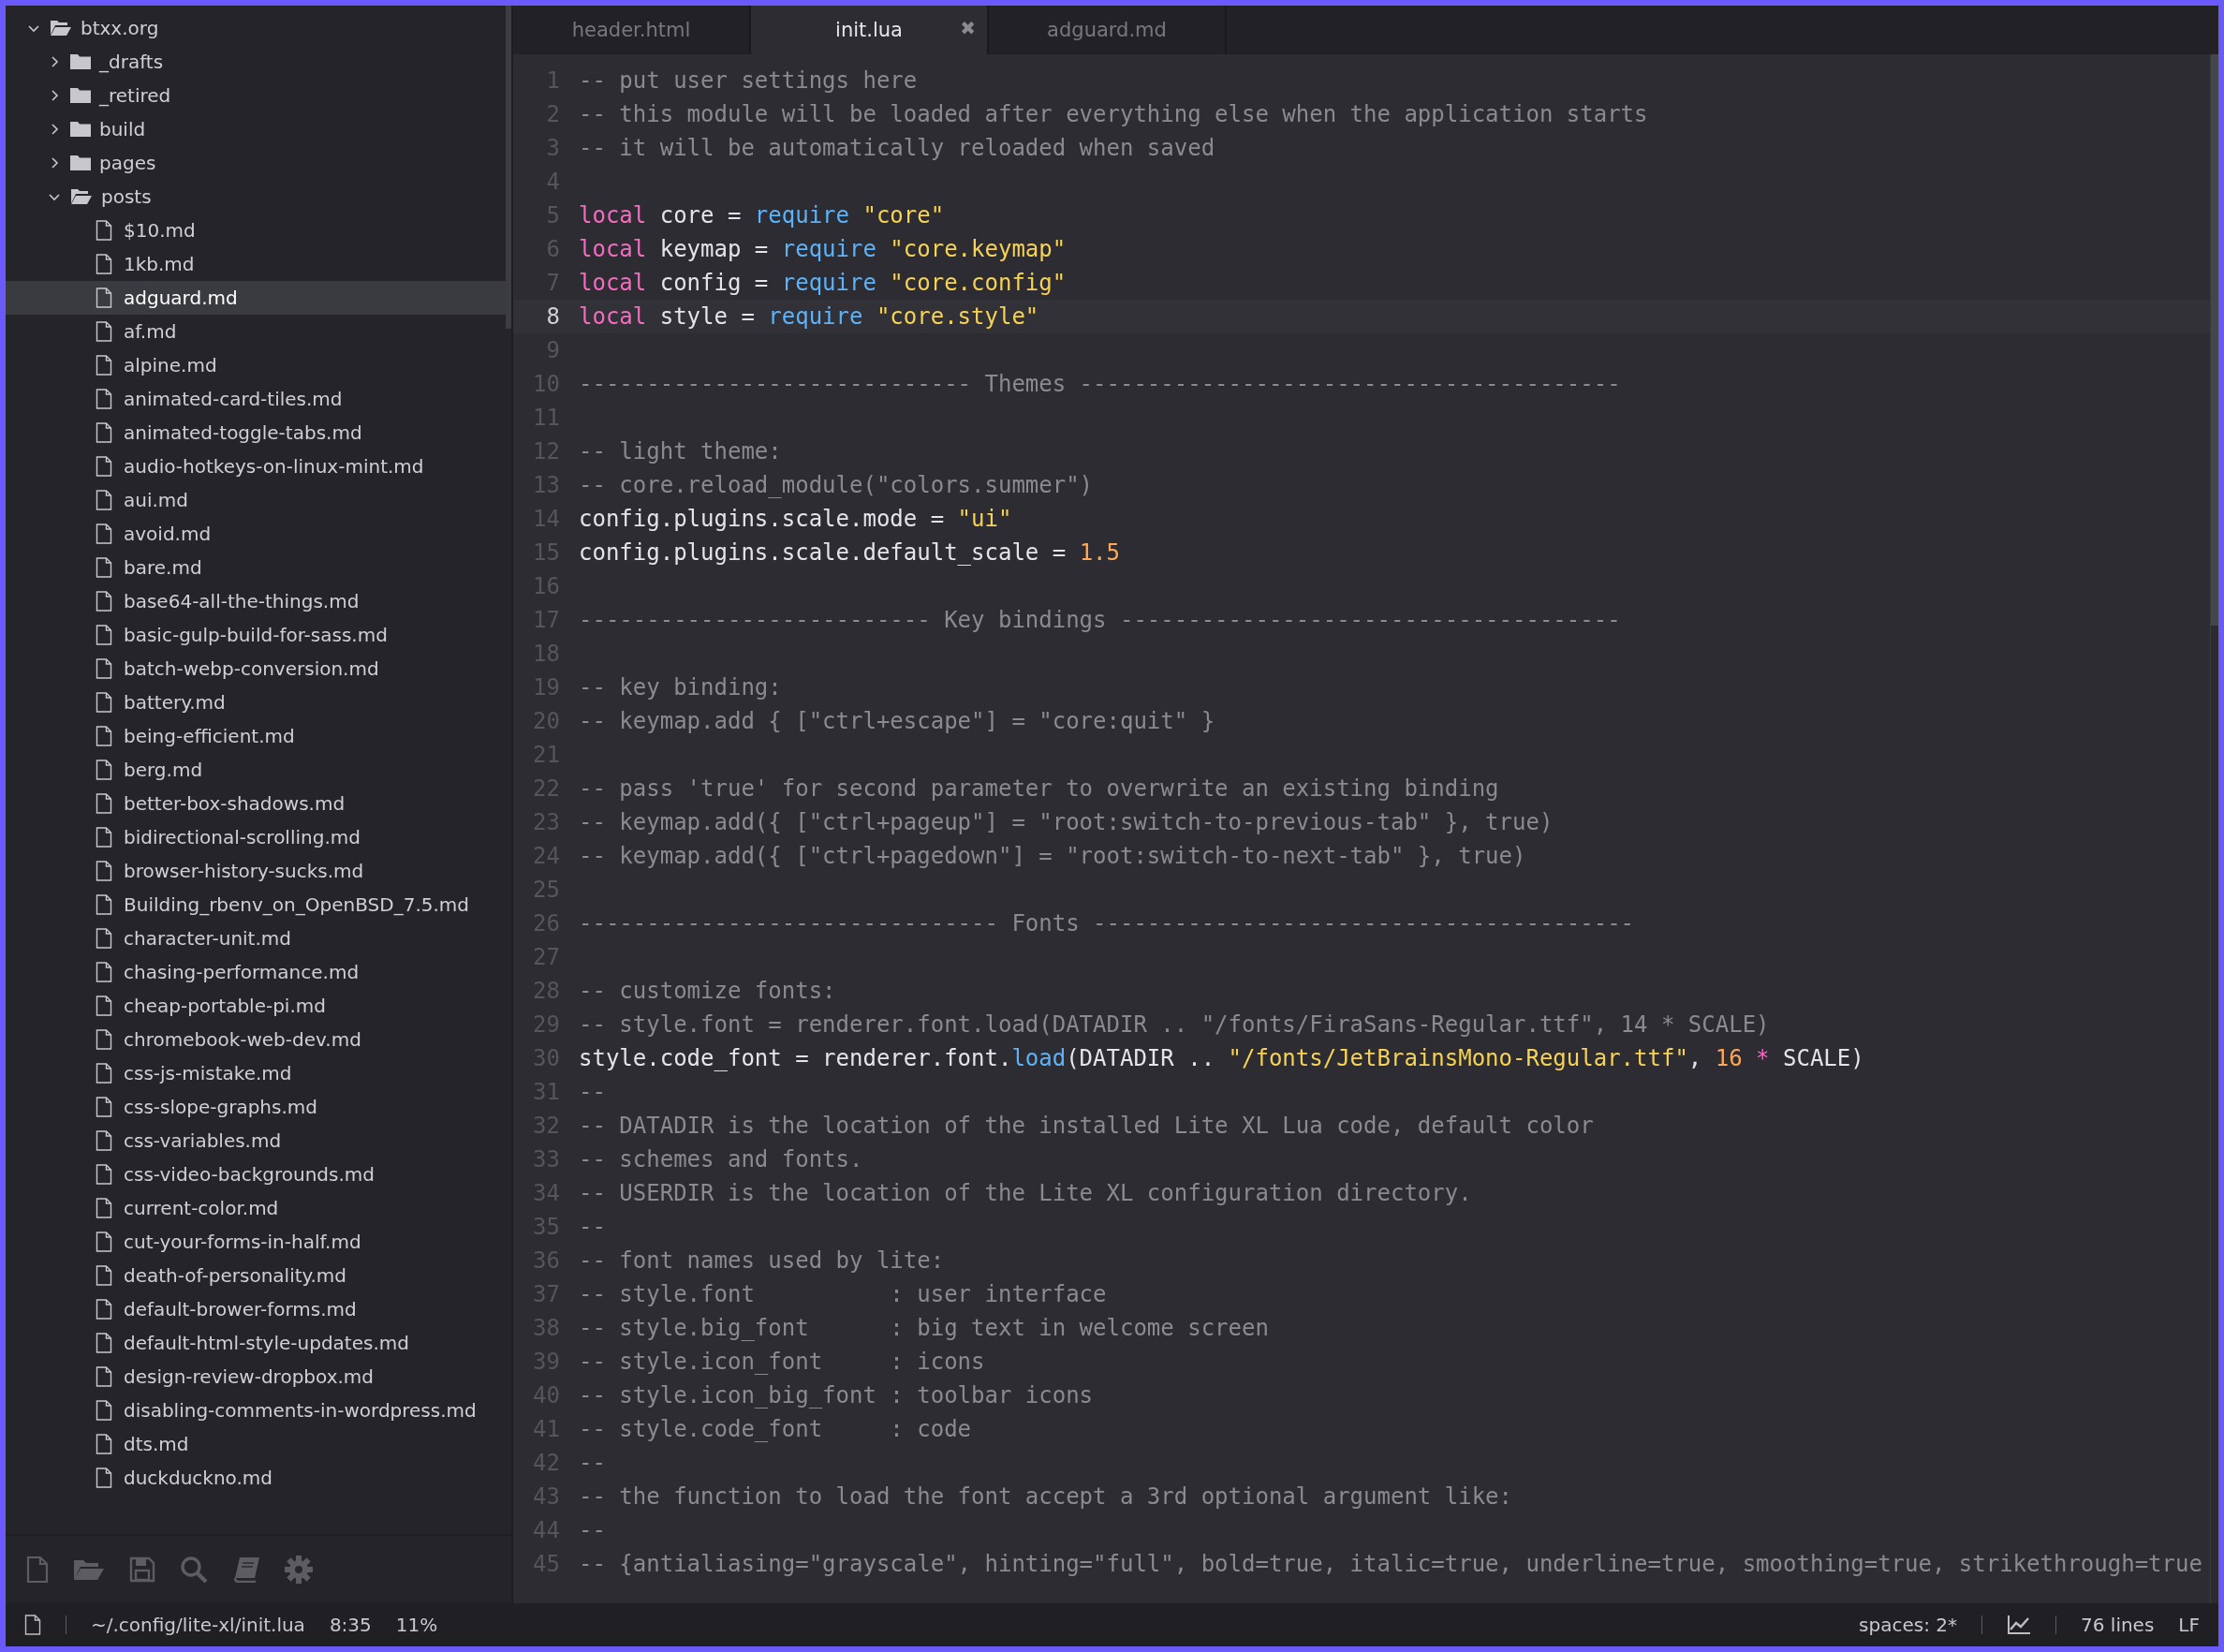 The height and width of the screenshot is (1652, 2224). Describe the element at coordinates (256, 433) in the screenshot. I see `tree-item: animated-toggle-tabs.md` at that location.